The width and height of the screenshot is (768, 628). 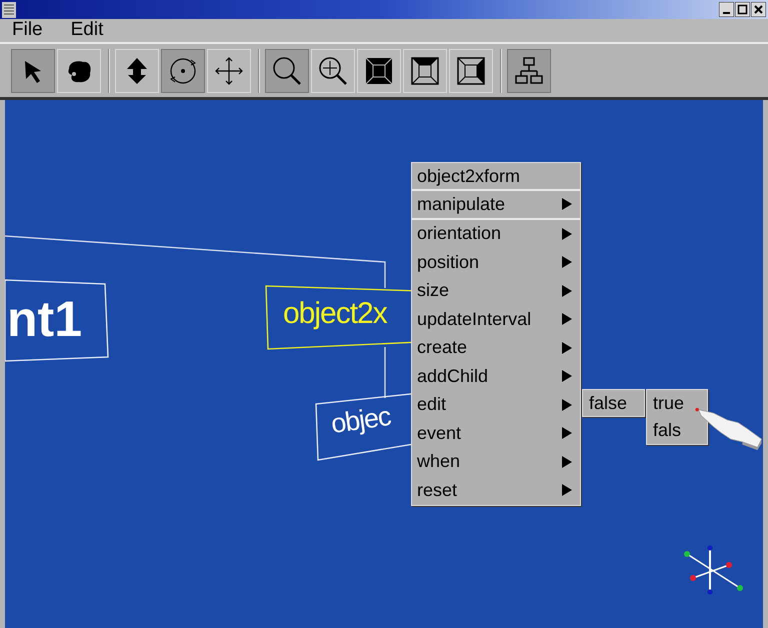 I want to click on menu-item-label: edit, so click(x=431, y=404).